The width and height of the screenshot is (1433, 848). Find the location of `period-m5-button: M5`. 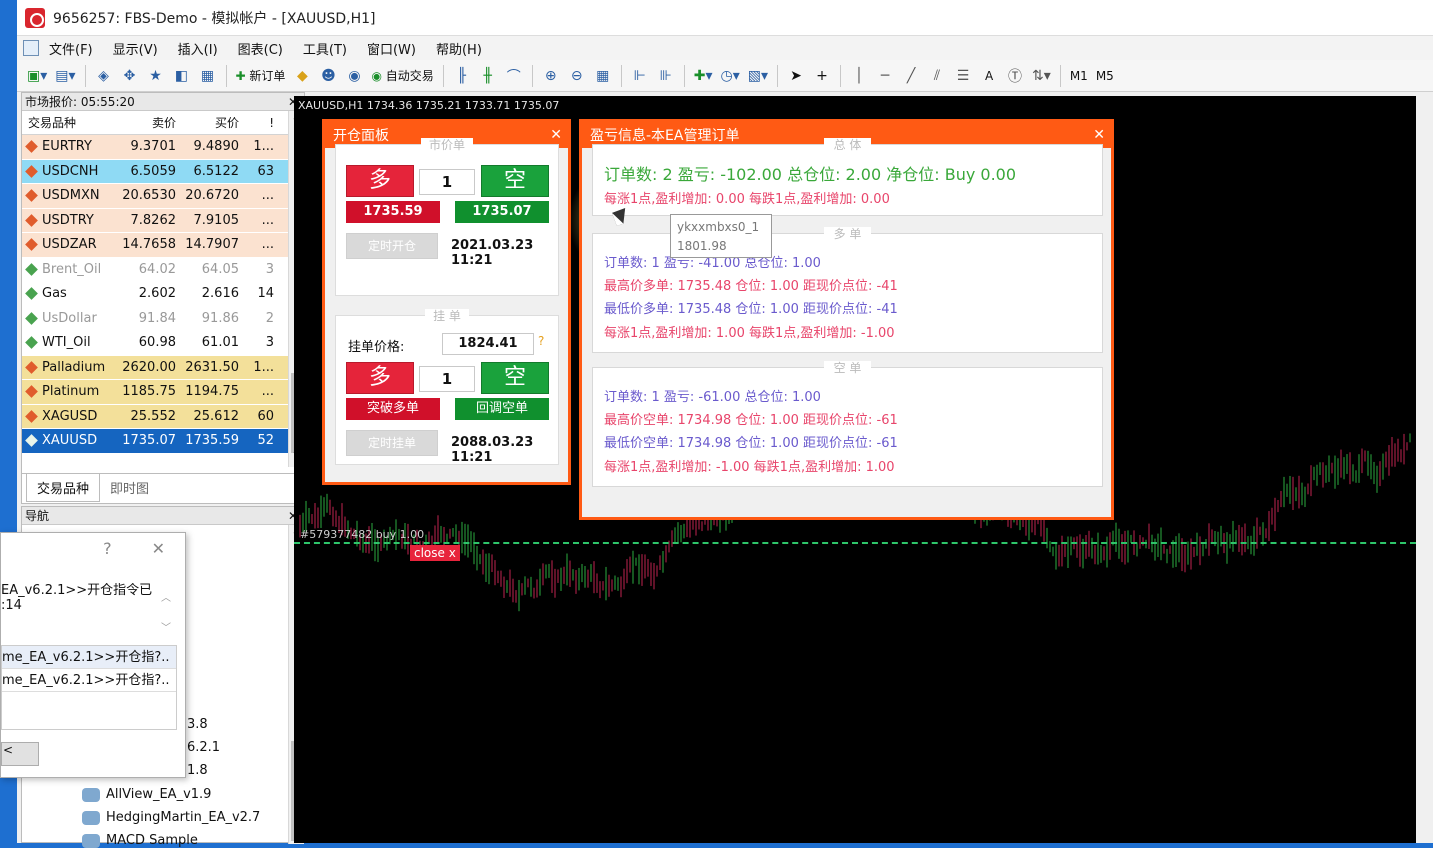

period-m5-button: M5 is located at coordinates (1105, 76).